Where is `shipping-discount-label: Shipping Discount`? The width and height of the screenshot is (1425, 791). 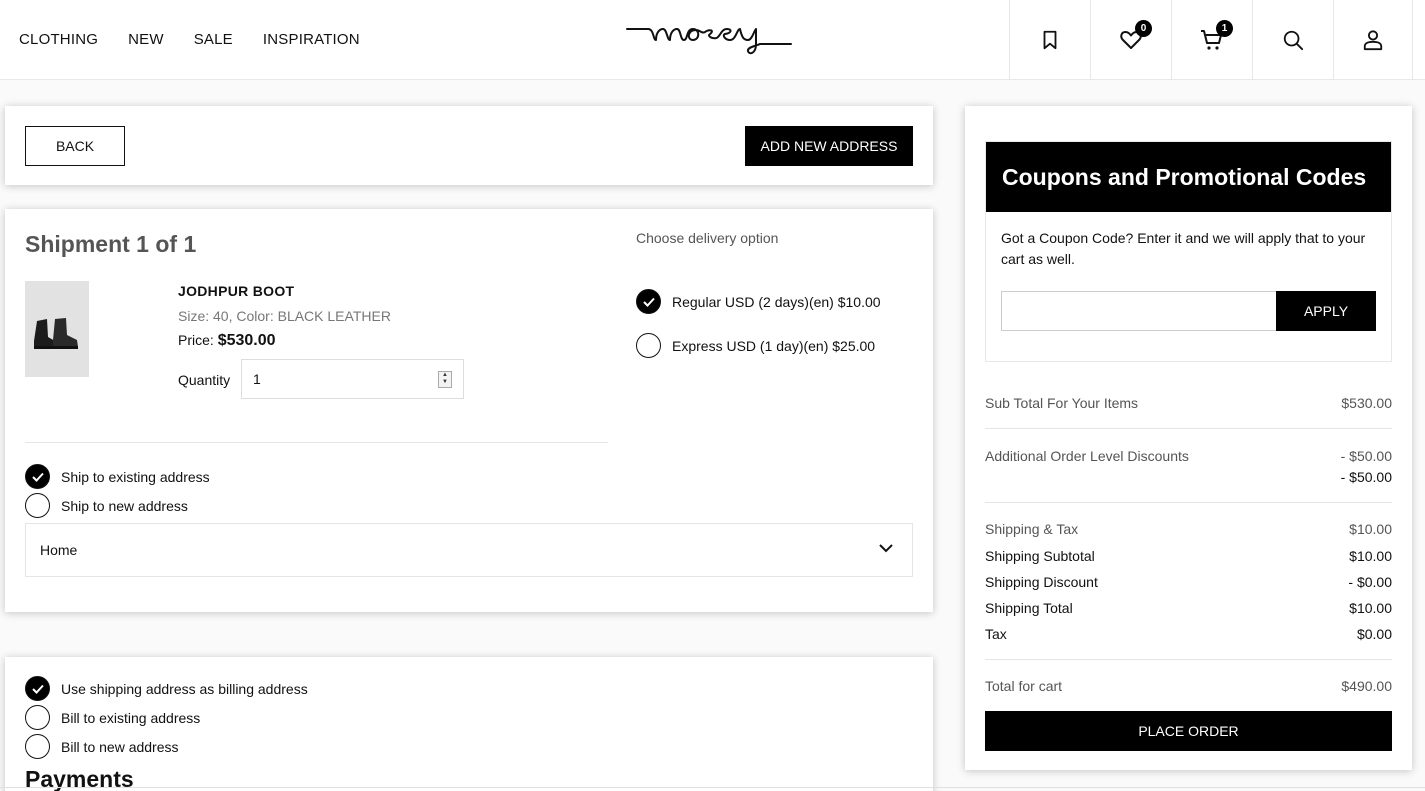
shipping-discount-label: Shipping Discount is located at coordinates (1041, 582).